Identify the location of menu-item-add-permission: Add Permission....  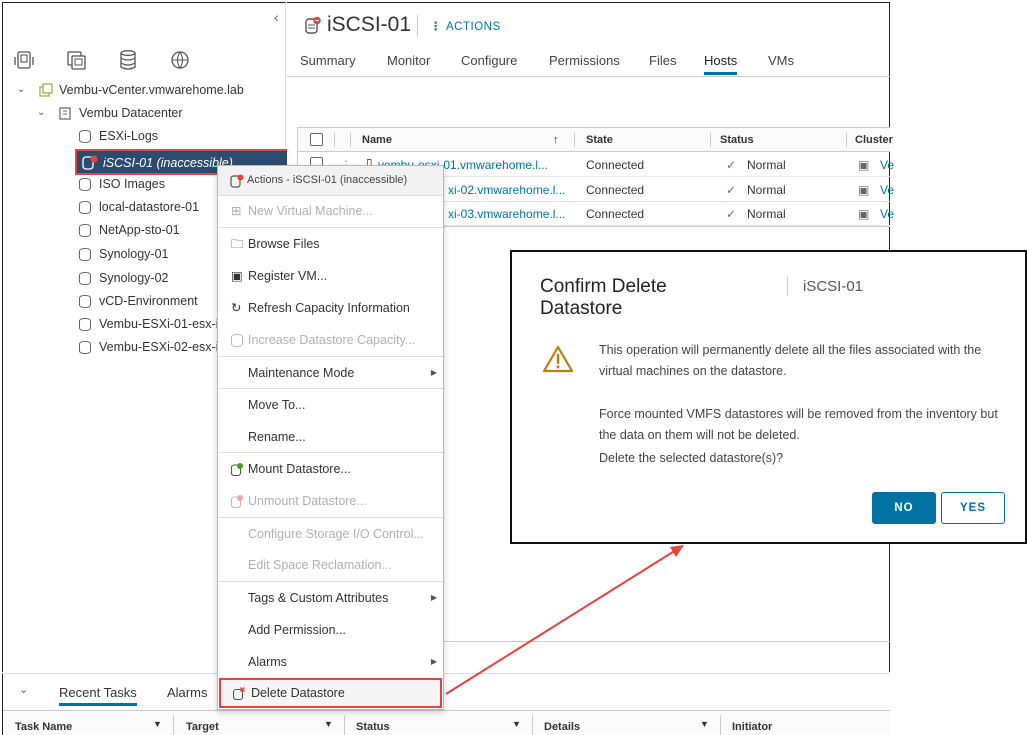
(330, 630).